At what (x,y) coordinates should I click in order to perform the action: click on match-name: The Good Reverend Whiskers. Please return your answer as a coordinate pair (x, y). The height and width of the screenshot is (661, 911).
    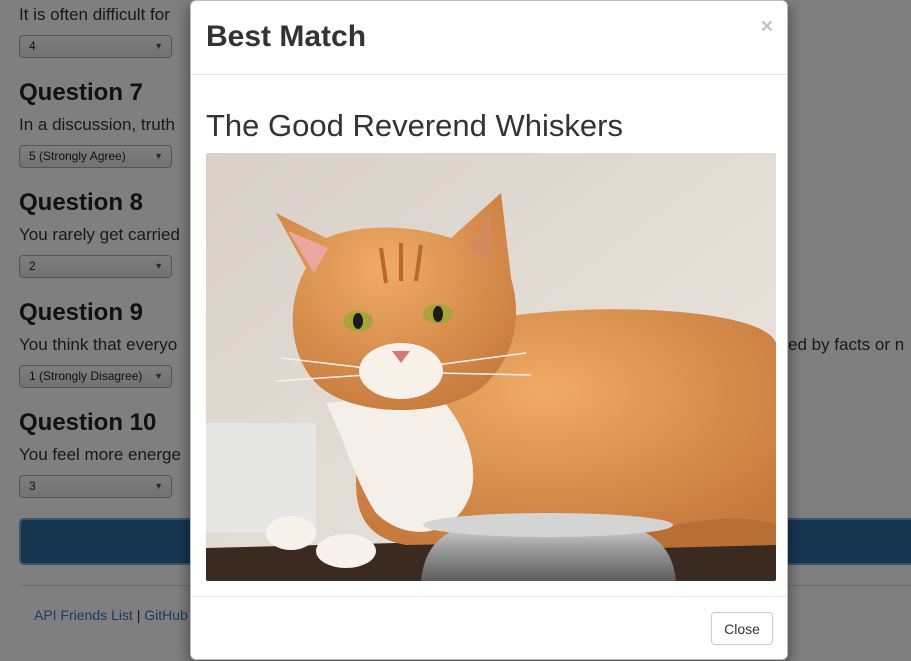
    Looking at the image, I should click on (414, 125).